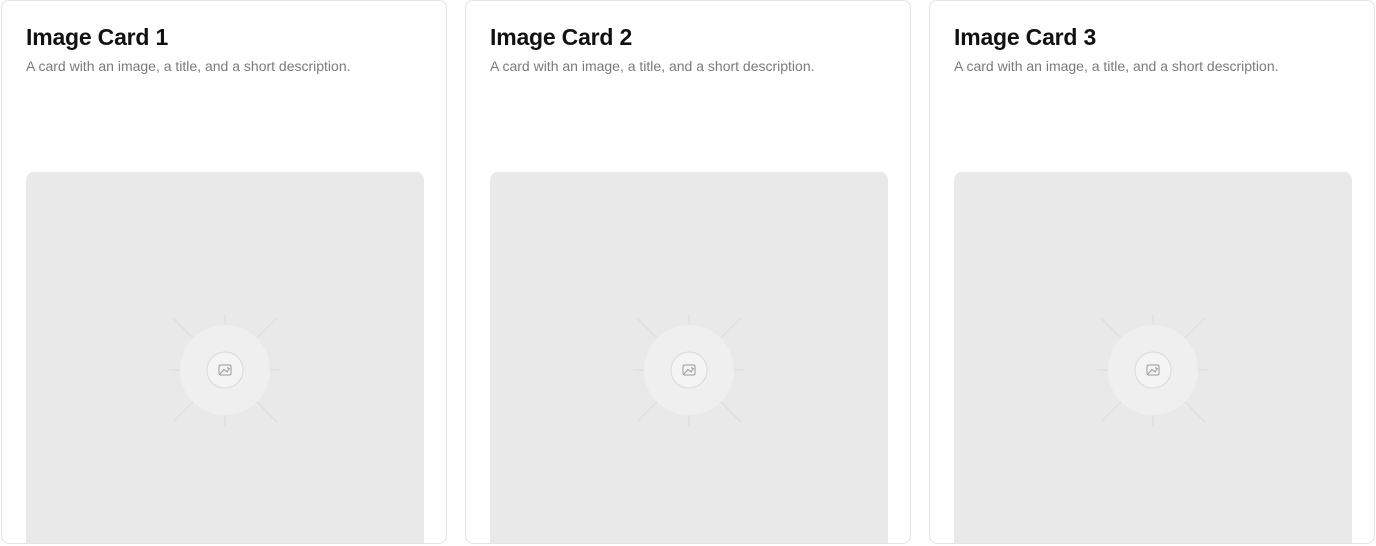  I want to click on card-title: Image Card 2, so click(561, 37).